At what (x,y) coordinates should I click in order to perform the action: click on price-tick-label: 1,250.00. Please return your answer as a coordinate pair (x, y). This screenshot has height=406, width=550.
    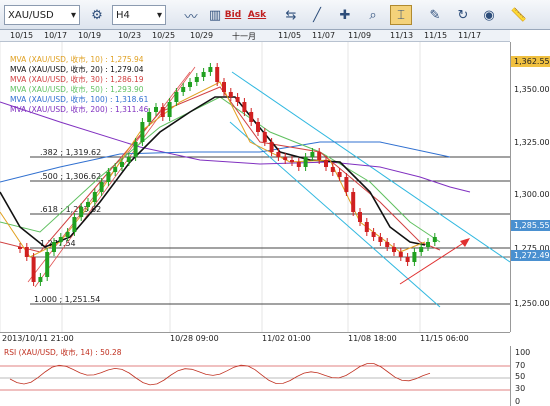
    Looking at the image, I should click on (532, 303).